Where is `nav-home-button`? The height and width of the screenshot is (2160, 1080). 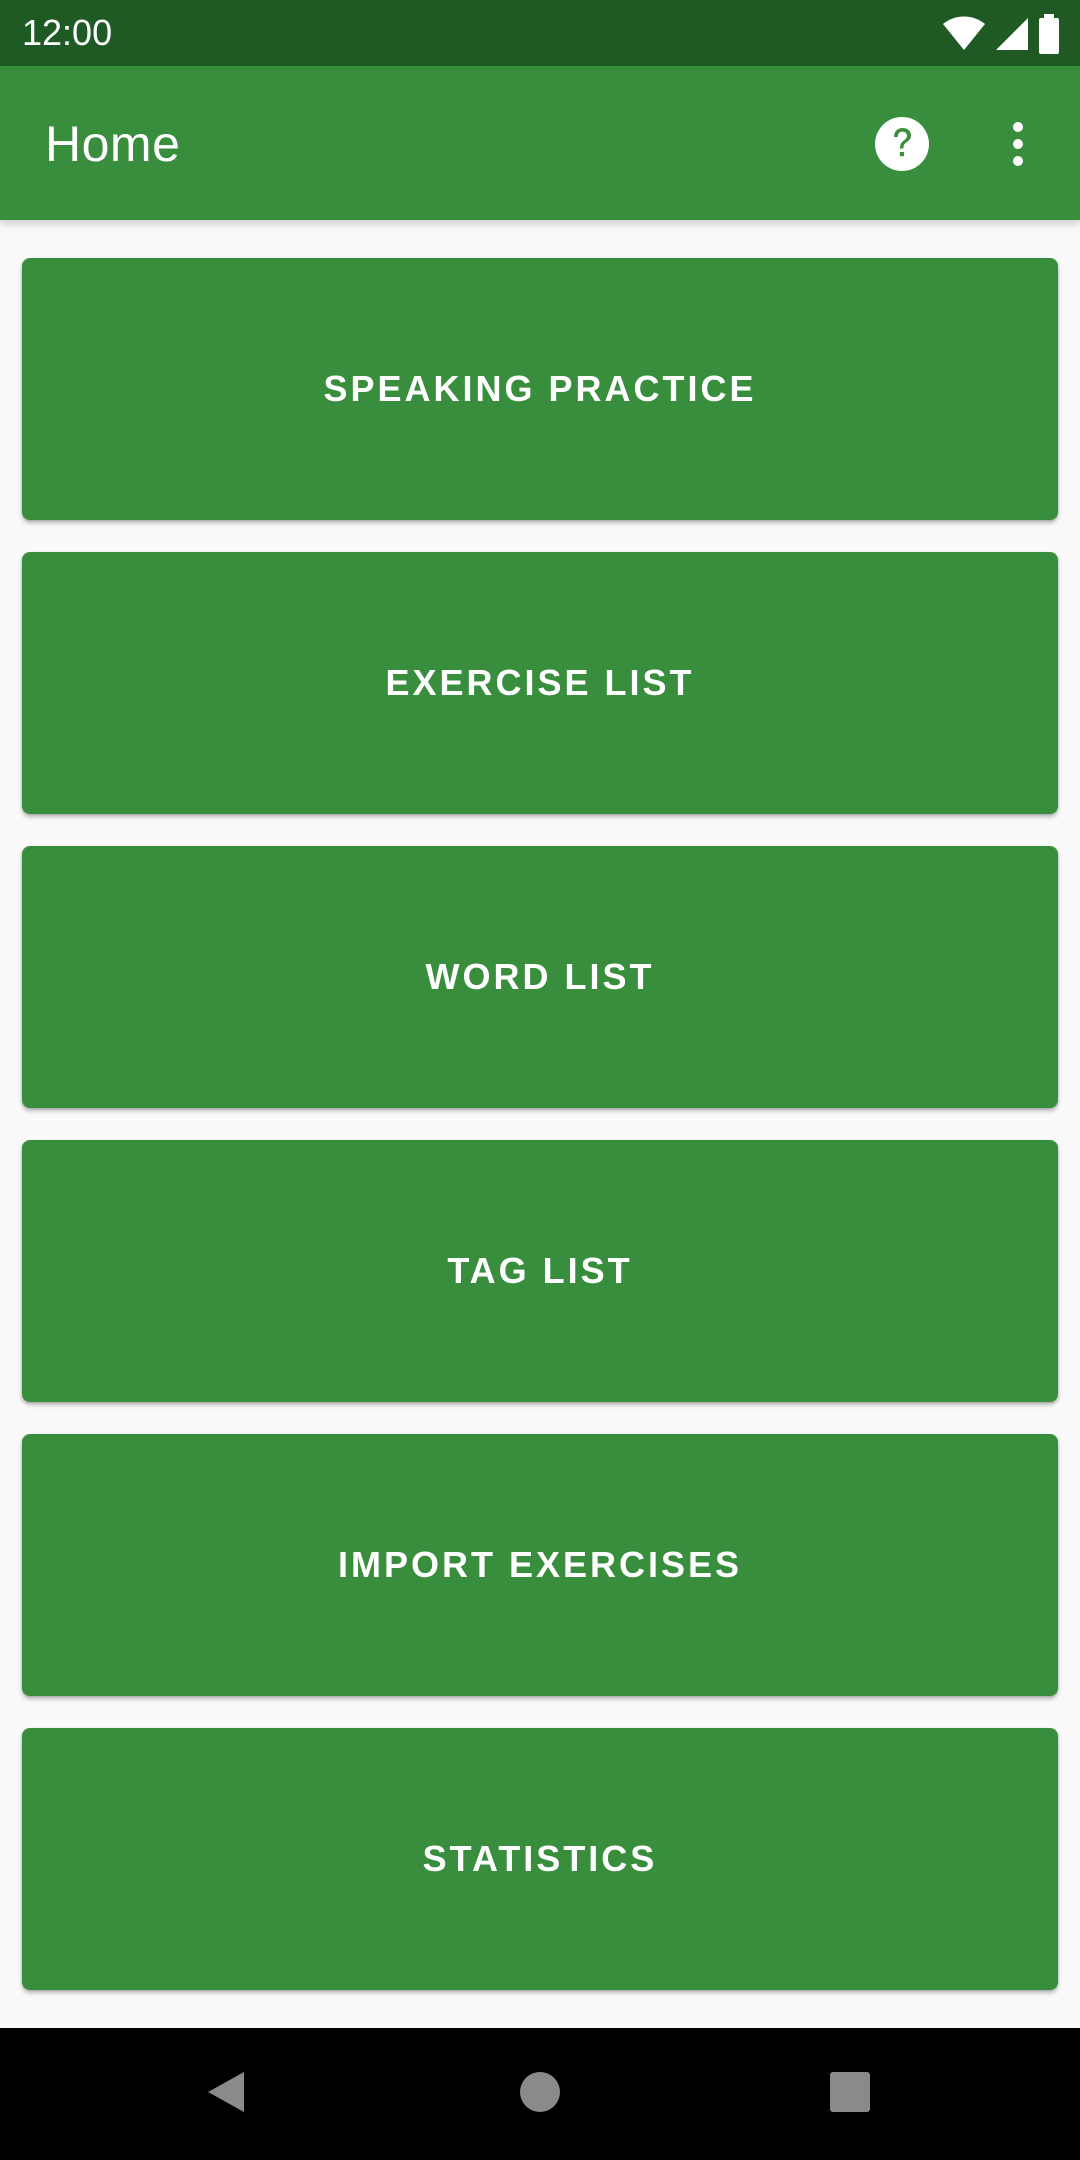
nav-home-button is located at coordinates (540, 2094).